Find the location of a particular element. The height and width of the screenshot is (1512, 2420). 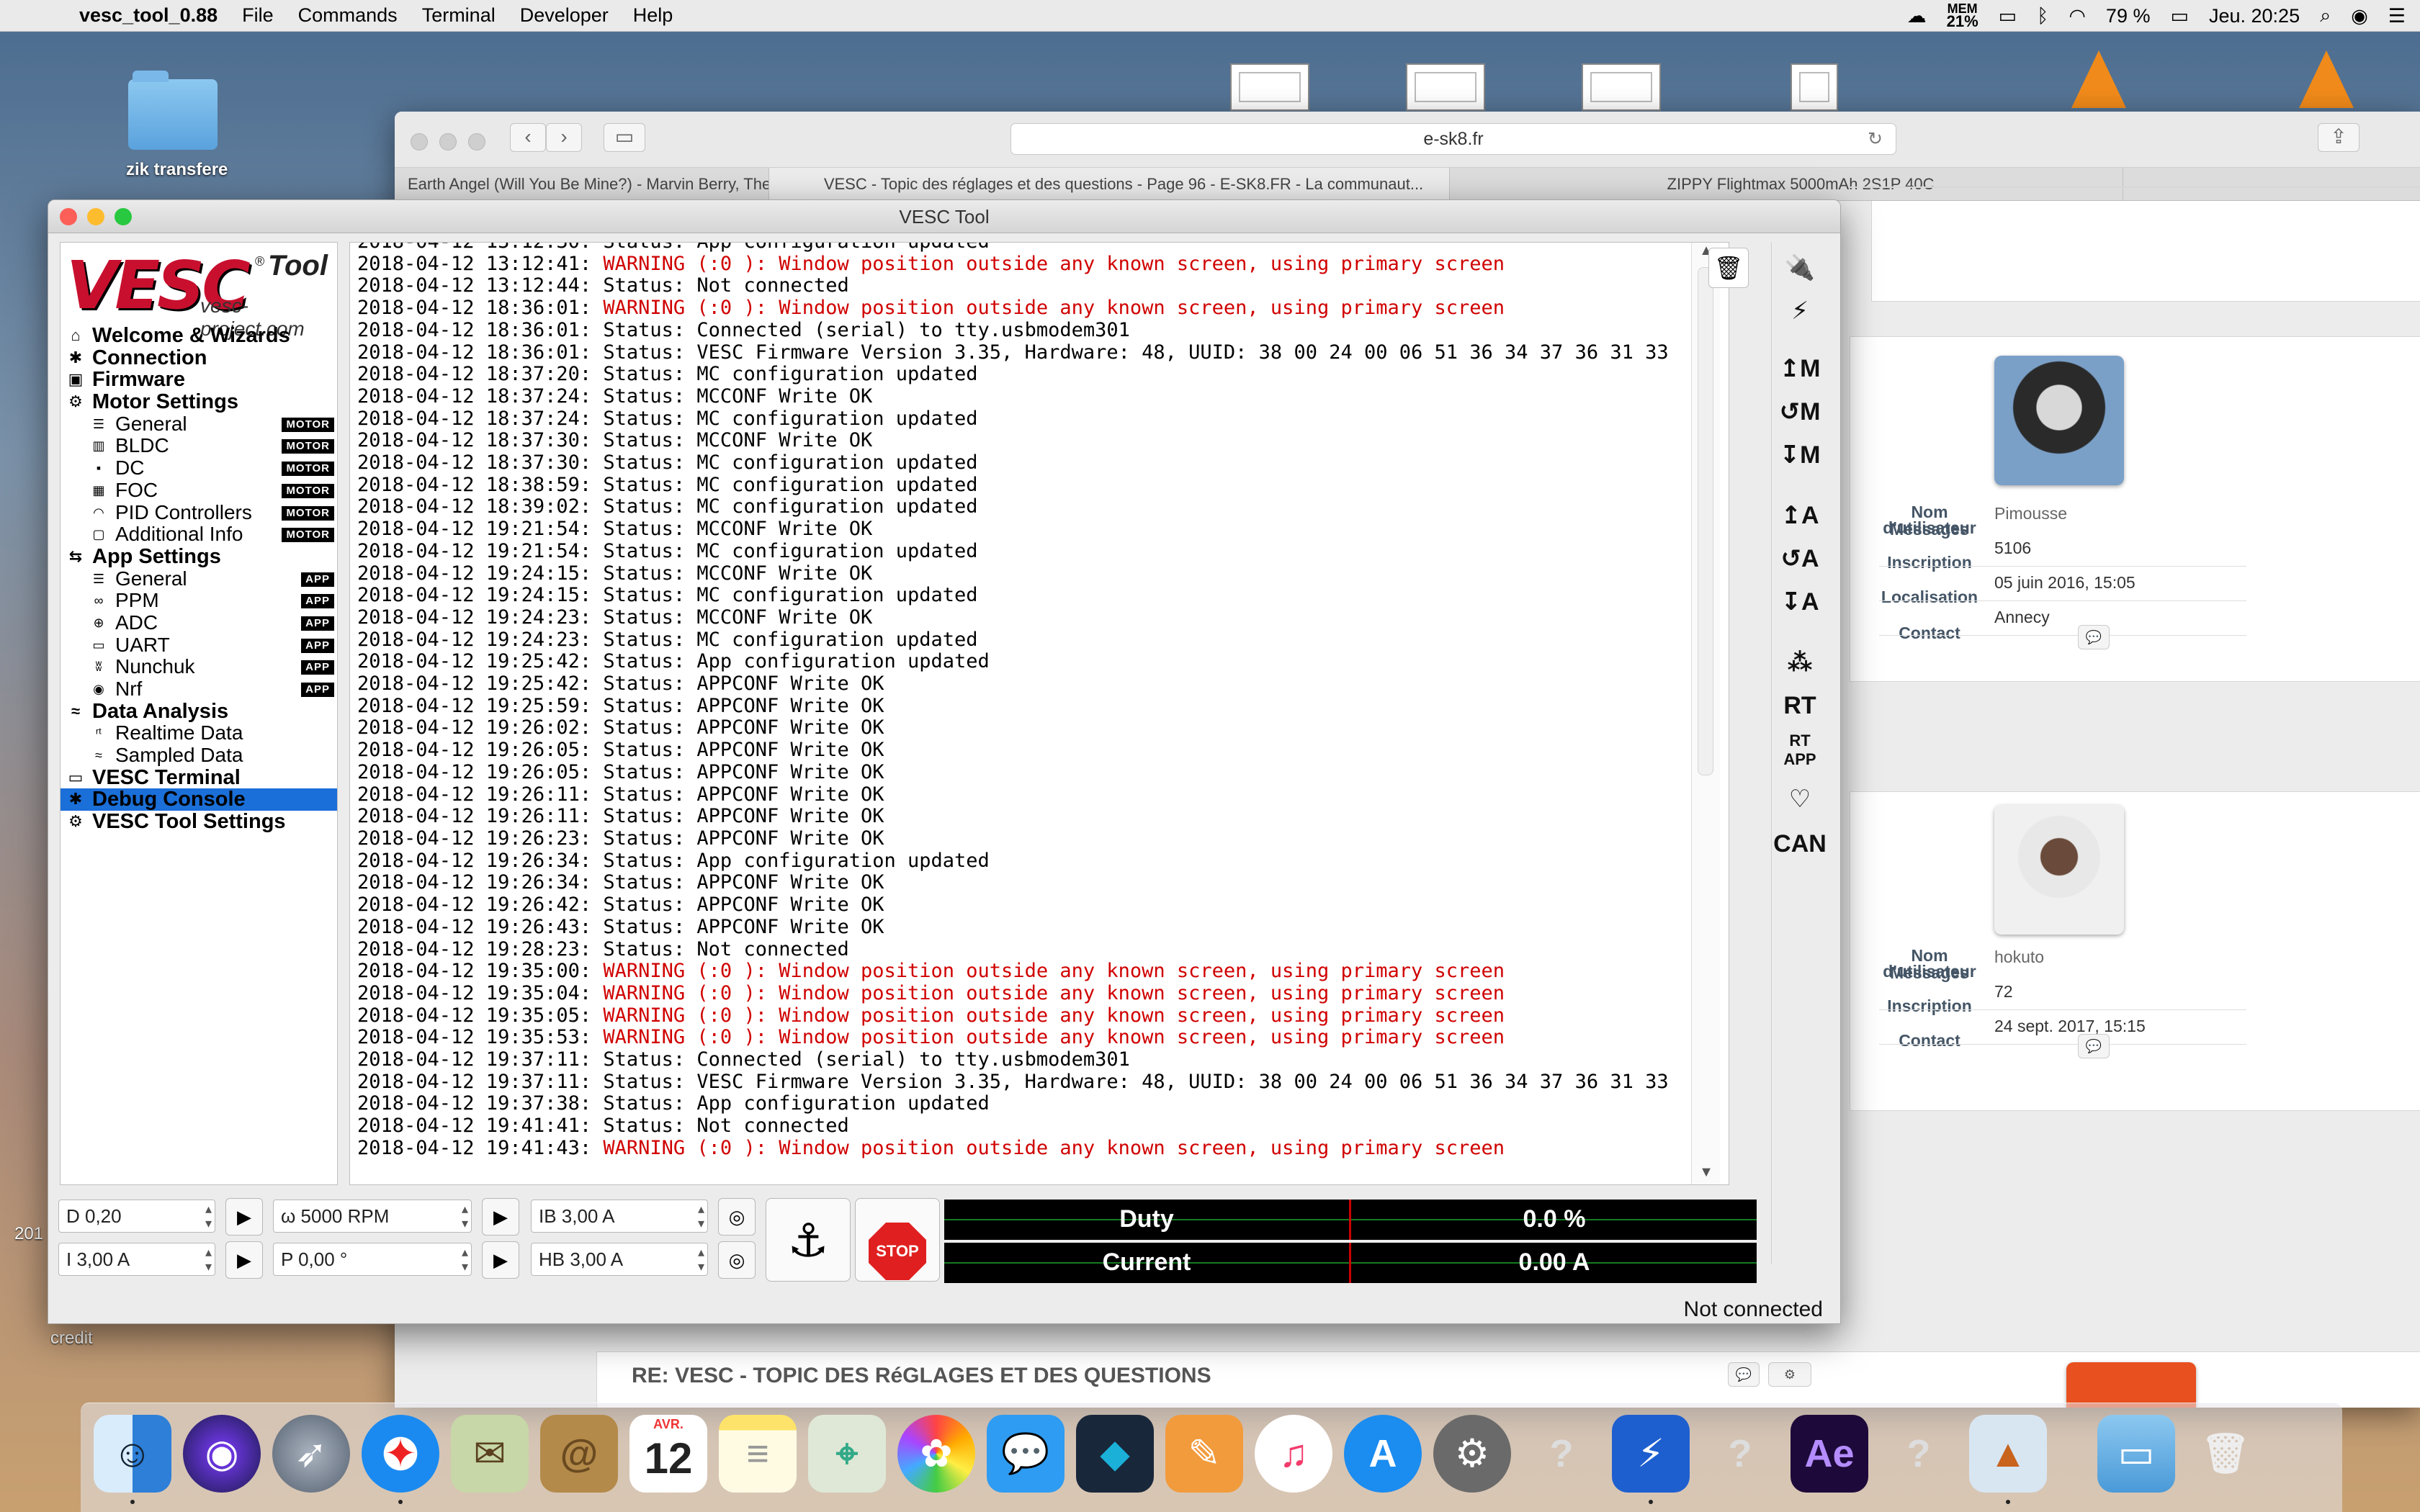

handbrake-input: HB 3,00 A is located at coordinates (619, 1259).